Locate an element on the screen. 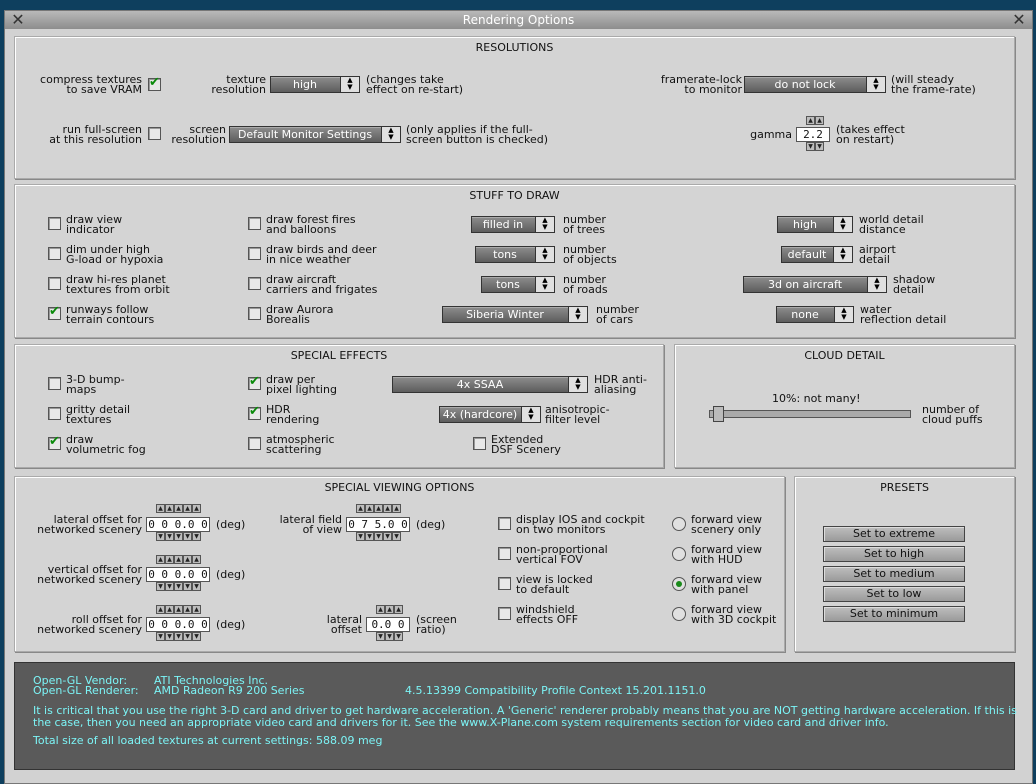 The width and height of the screenshot is (1036, 784). lateral-fov-unit: (deg) is located at coordinates (431, 524).